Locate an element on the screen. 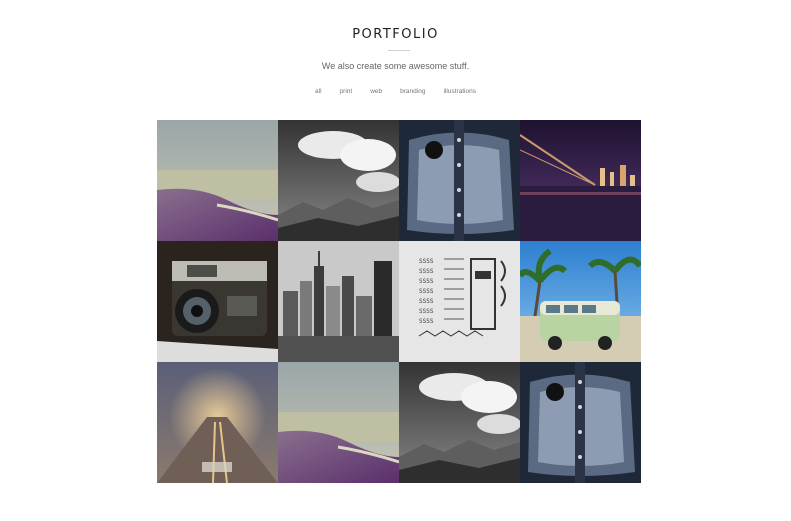 The height and width of the screenshot is (521, 791). typography-print-photo: SSSS SSSS SSSS SSSS SSSS SSSS SSSS is located at coordinates (459, 301).